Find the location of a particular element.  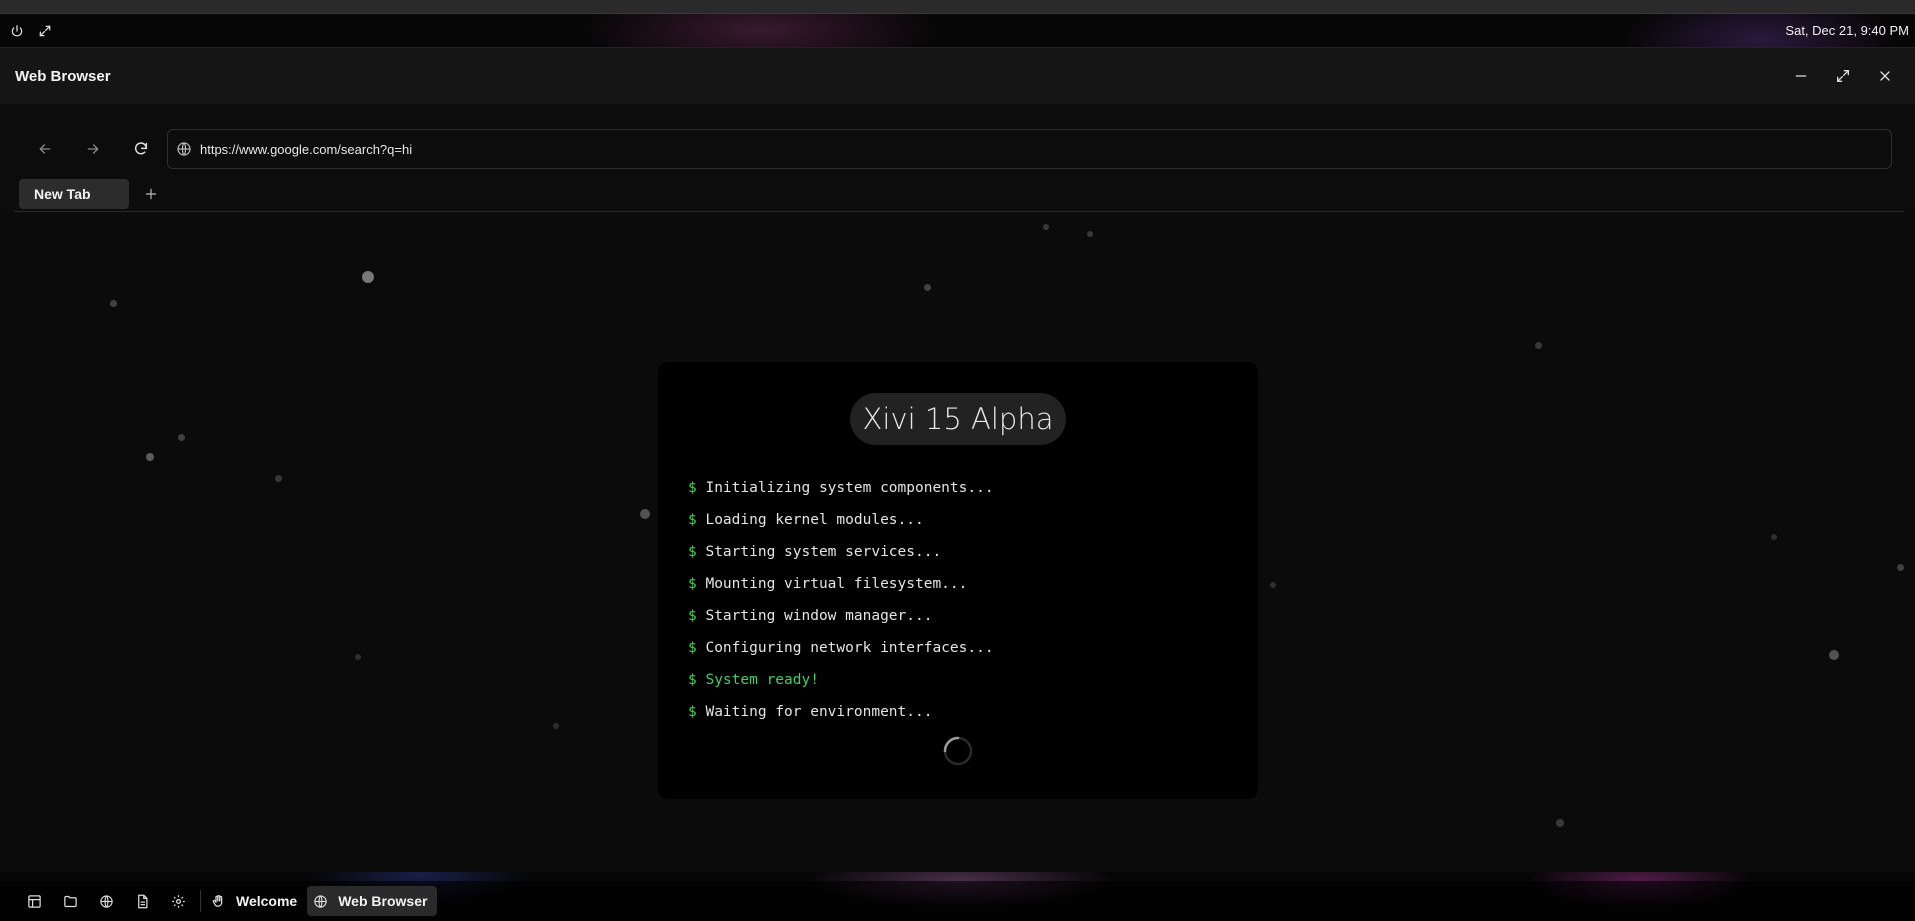

taskbar-app-label: Welcome is located at coordinates (267, 901).